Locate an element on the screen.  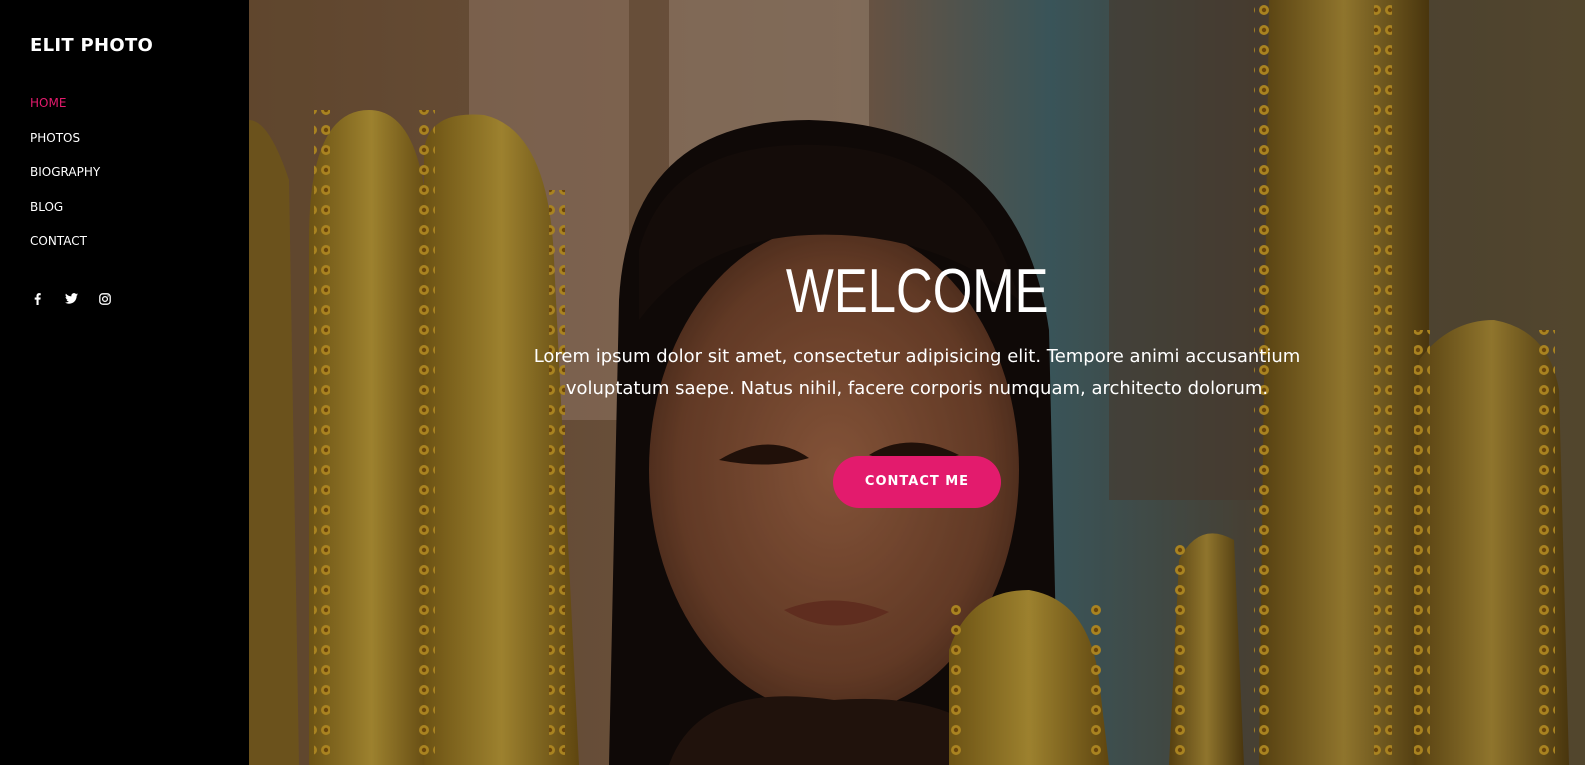
instagram-icon is located at coordinates (105, 299).